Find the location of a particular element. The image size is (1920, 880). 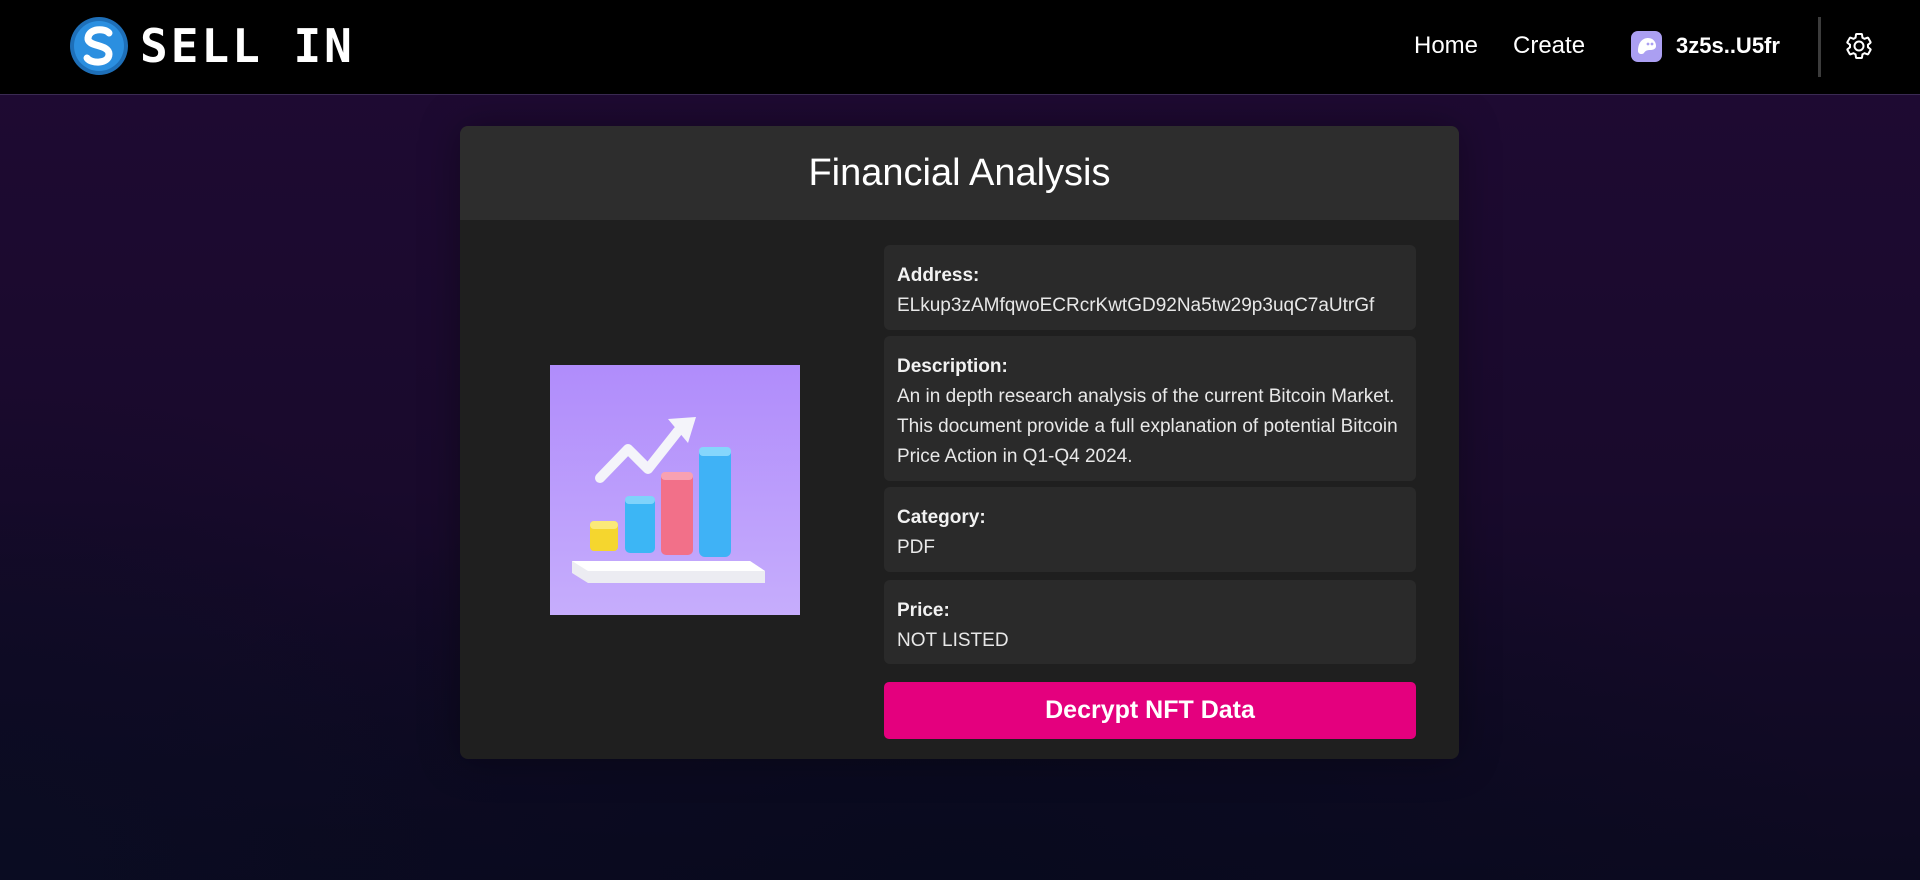

decrypt-nft-button: Decrypt NFT Data is located at coordinates (1150, 710).